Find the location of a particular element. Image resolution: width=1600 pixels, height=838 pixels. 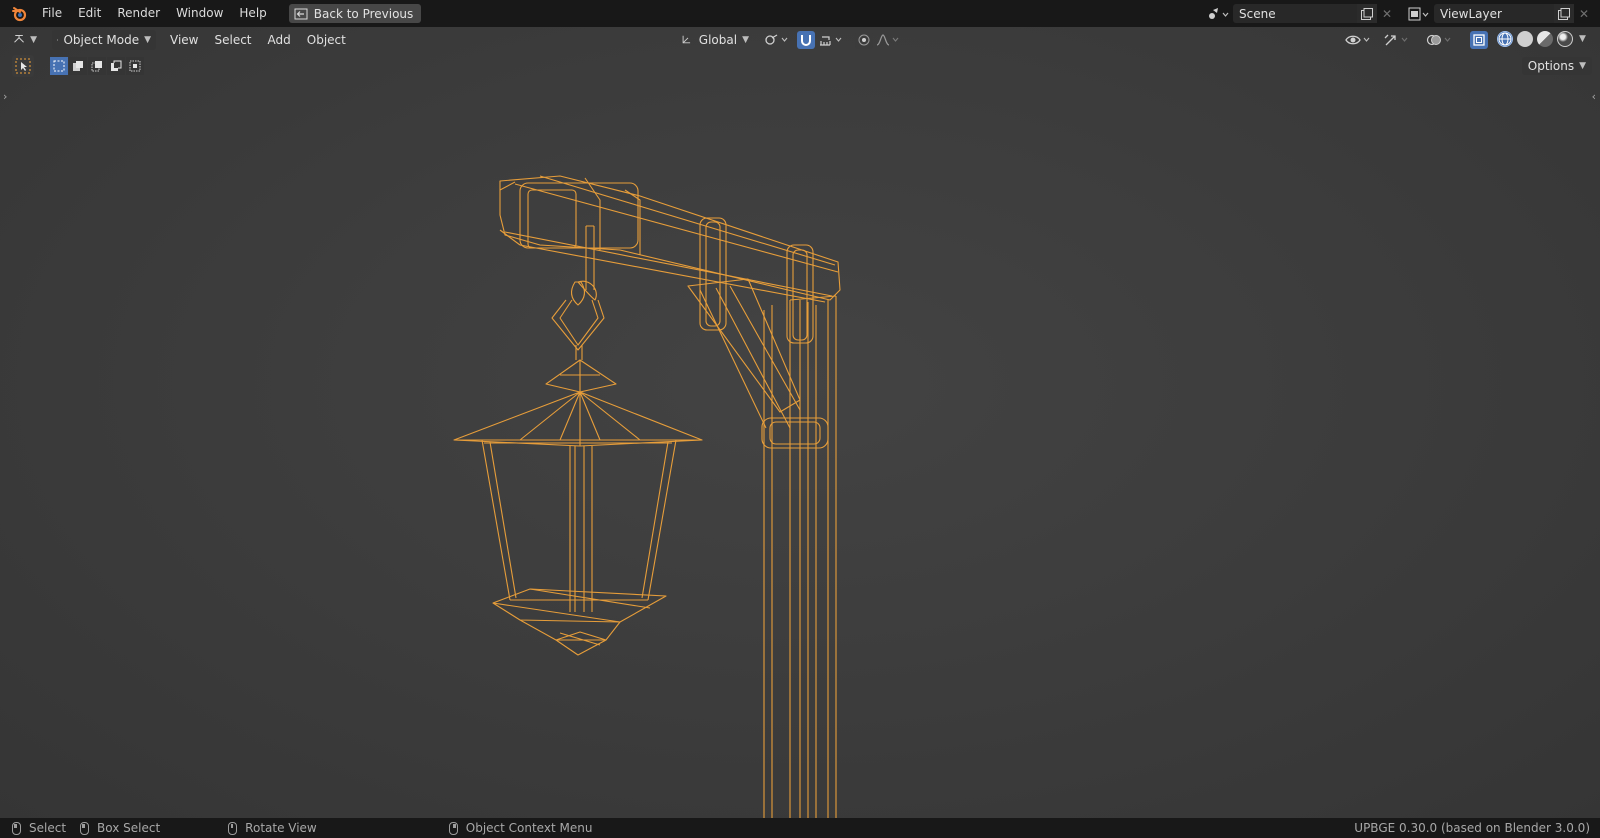

shading-mode-group: ▼ is located at coordinates (1540, 39).